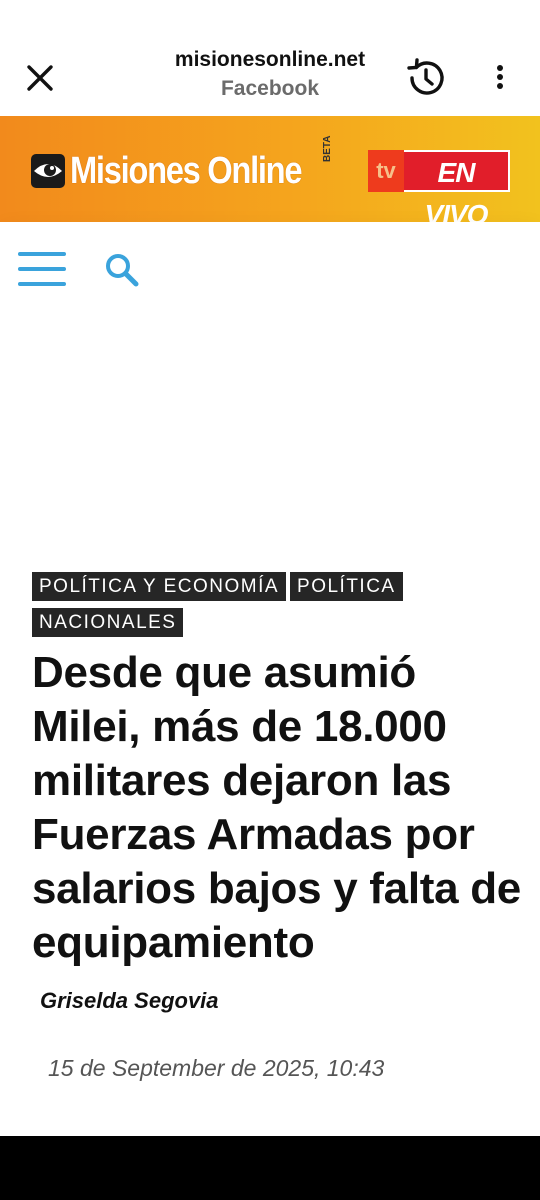 The width and height of the screenshot is (540, 1200). I want to click on more-vert-icon, so click(500, 77).